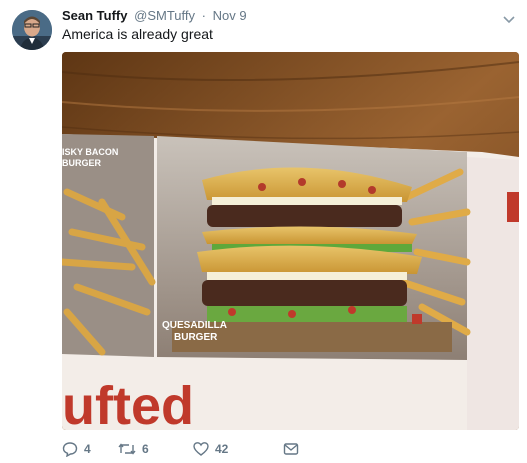 This screenshot has height=463, width=527. Describe the element at coordinates (222, 449) in the screenshot. I see `like-count: 42` at that location.